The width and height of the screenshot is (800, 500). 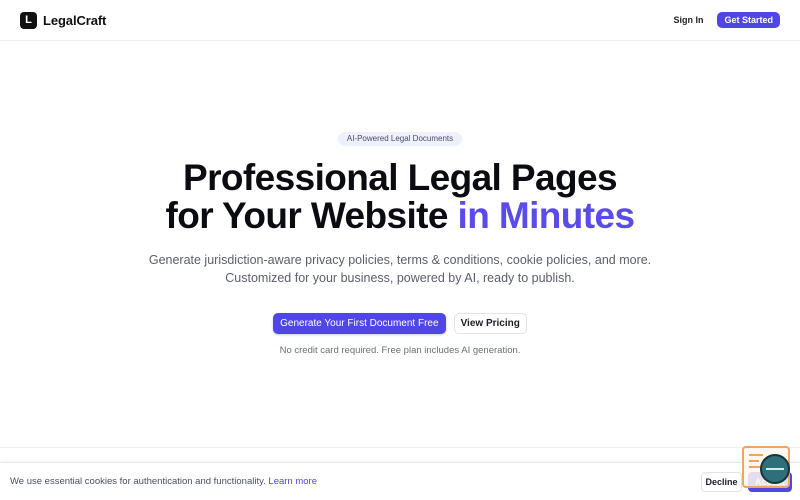 I want to click on view-pricing-button: View Pricing, so click(x=490, y=323).